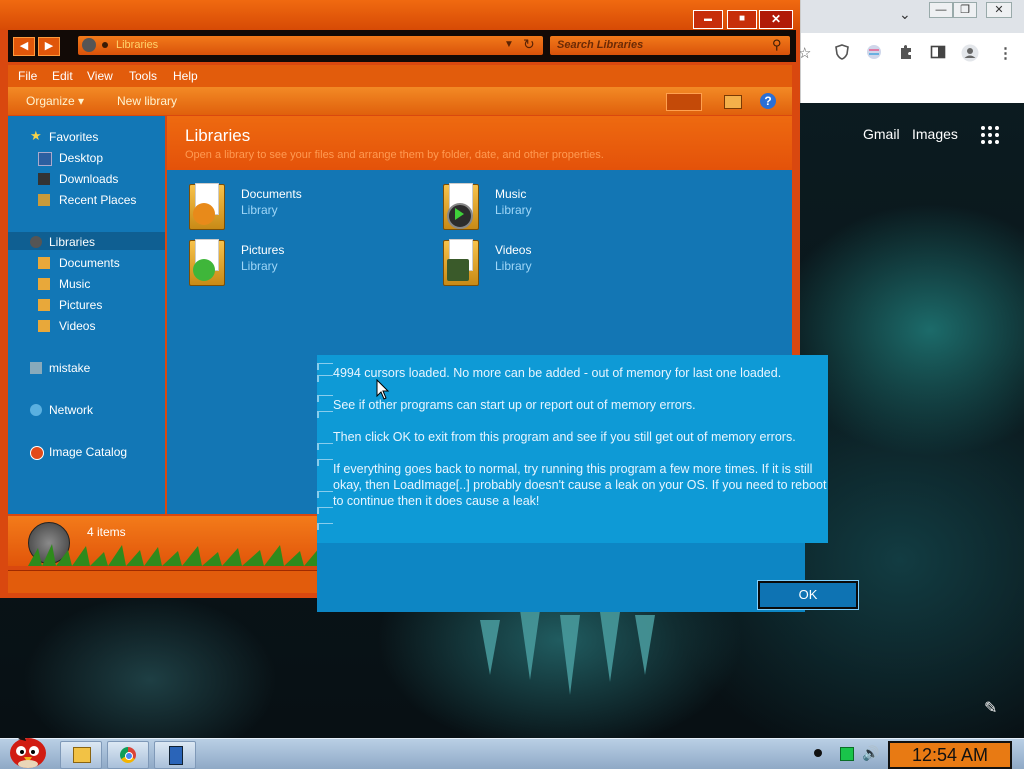 This screenshot has width=1024, height=769. I want to click on clock: 12:54 AM, so click(950, 755).